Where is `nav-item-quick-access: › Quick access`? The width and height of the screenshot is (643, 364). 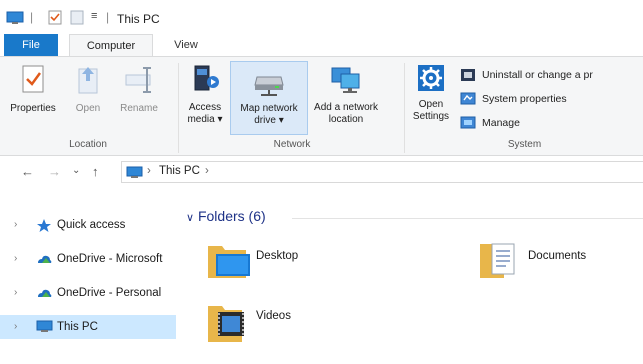
nav-item-quick-access: › Quick access is located at coordinates (88, 225).